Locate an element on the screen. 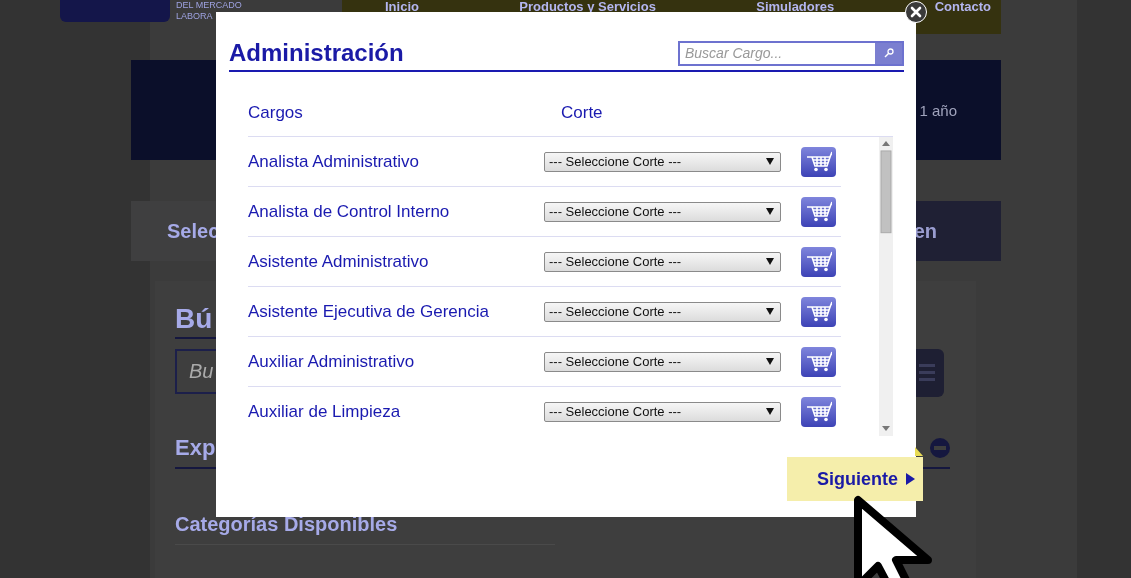 This screenshot has height=578, width=1131. corner-fold-icon is located at coordinates (919, 451).